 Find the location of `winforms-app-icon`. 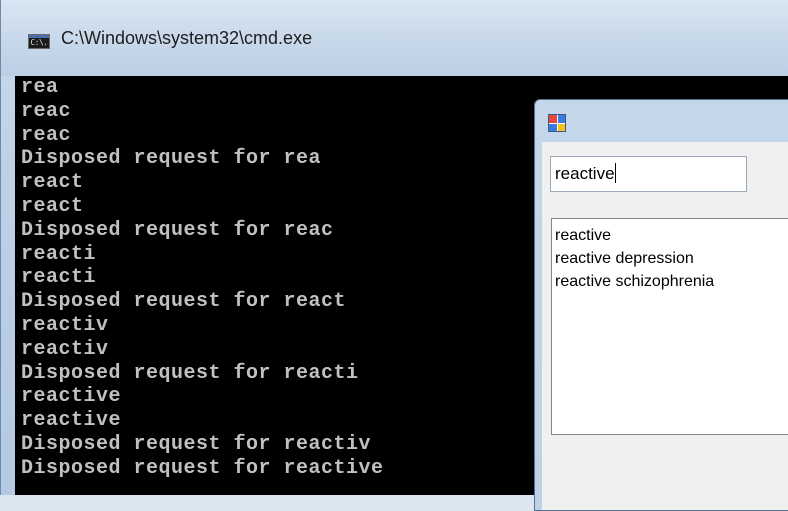

winforms-app-icon is located at coordinates (557, 123).